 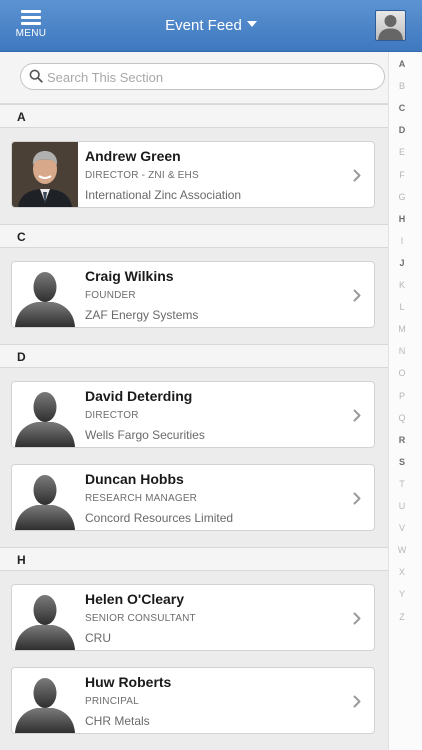 What do you see at coordinates (402, 550) in the screenshot?
I see `index-letter: W` at bounding box center [402, 550].